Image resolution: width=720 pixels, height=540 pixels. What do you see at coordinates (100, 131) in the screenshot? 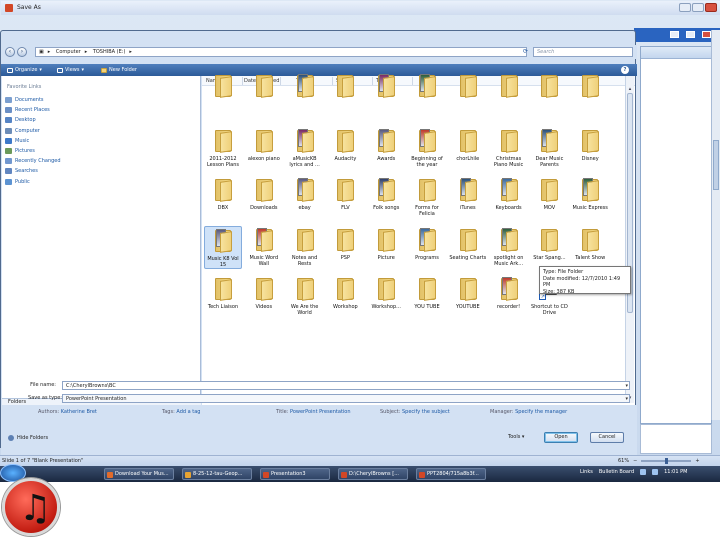
I see `sidebar-item-computer: Computer` at bounding box center [100, 131].